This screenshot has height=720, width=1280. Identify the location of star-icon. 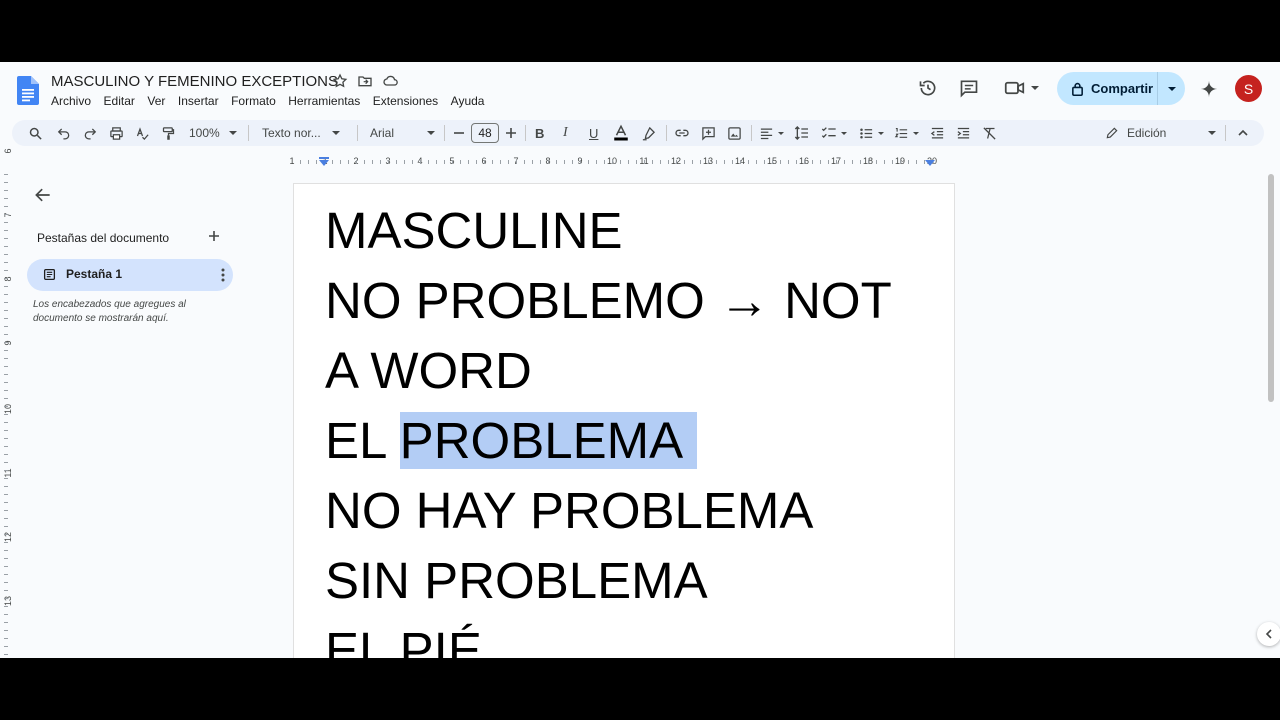
(340, 81).